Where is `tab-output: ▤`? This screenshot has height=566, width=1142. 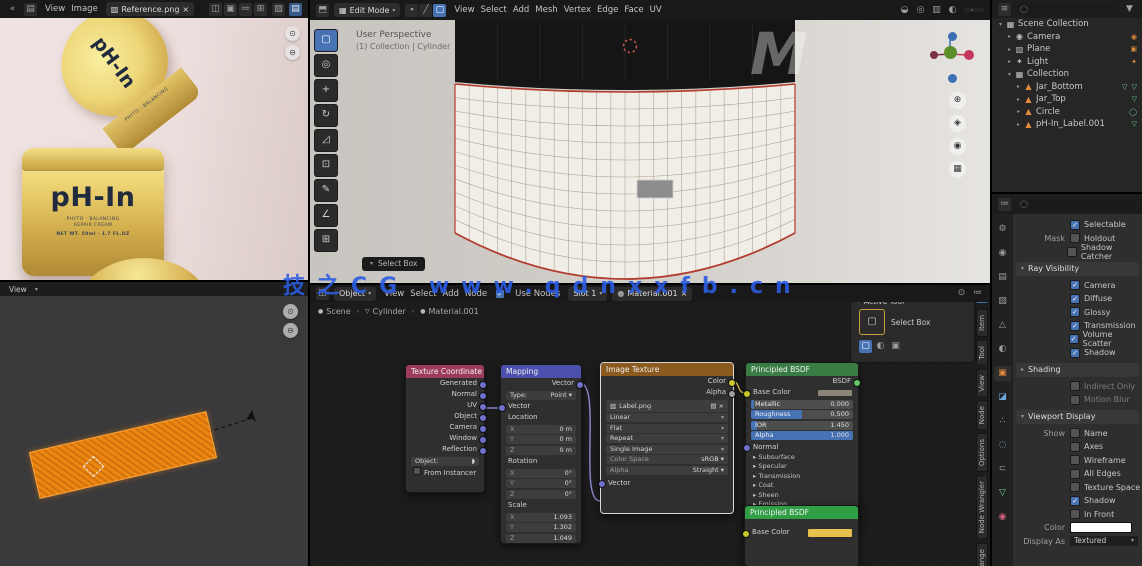
tab-output: ▤ is located at coordinates (1002, 277).